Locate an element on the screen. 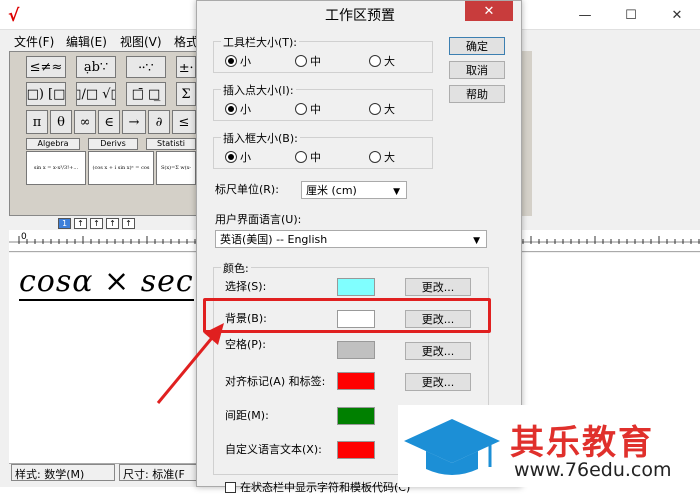 This screenshot has height=495, width=700. bars-palette-button: □̄ □̲ is located at coordinates (146, 94).